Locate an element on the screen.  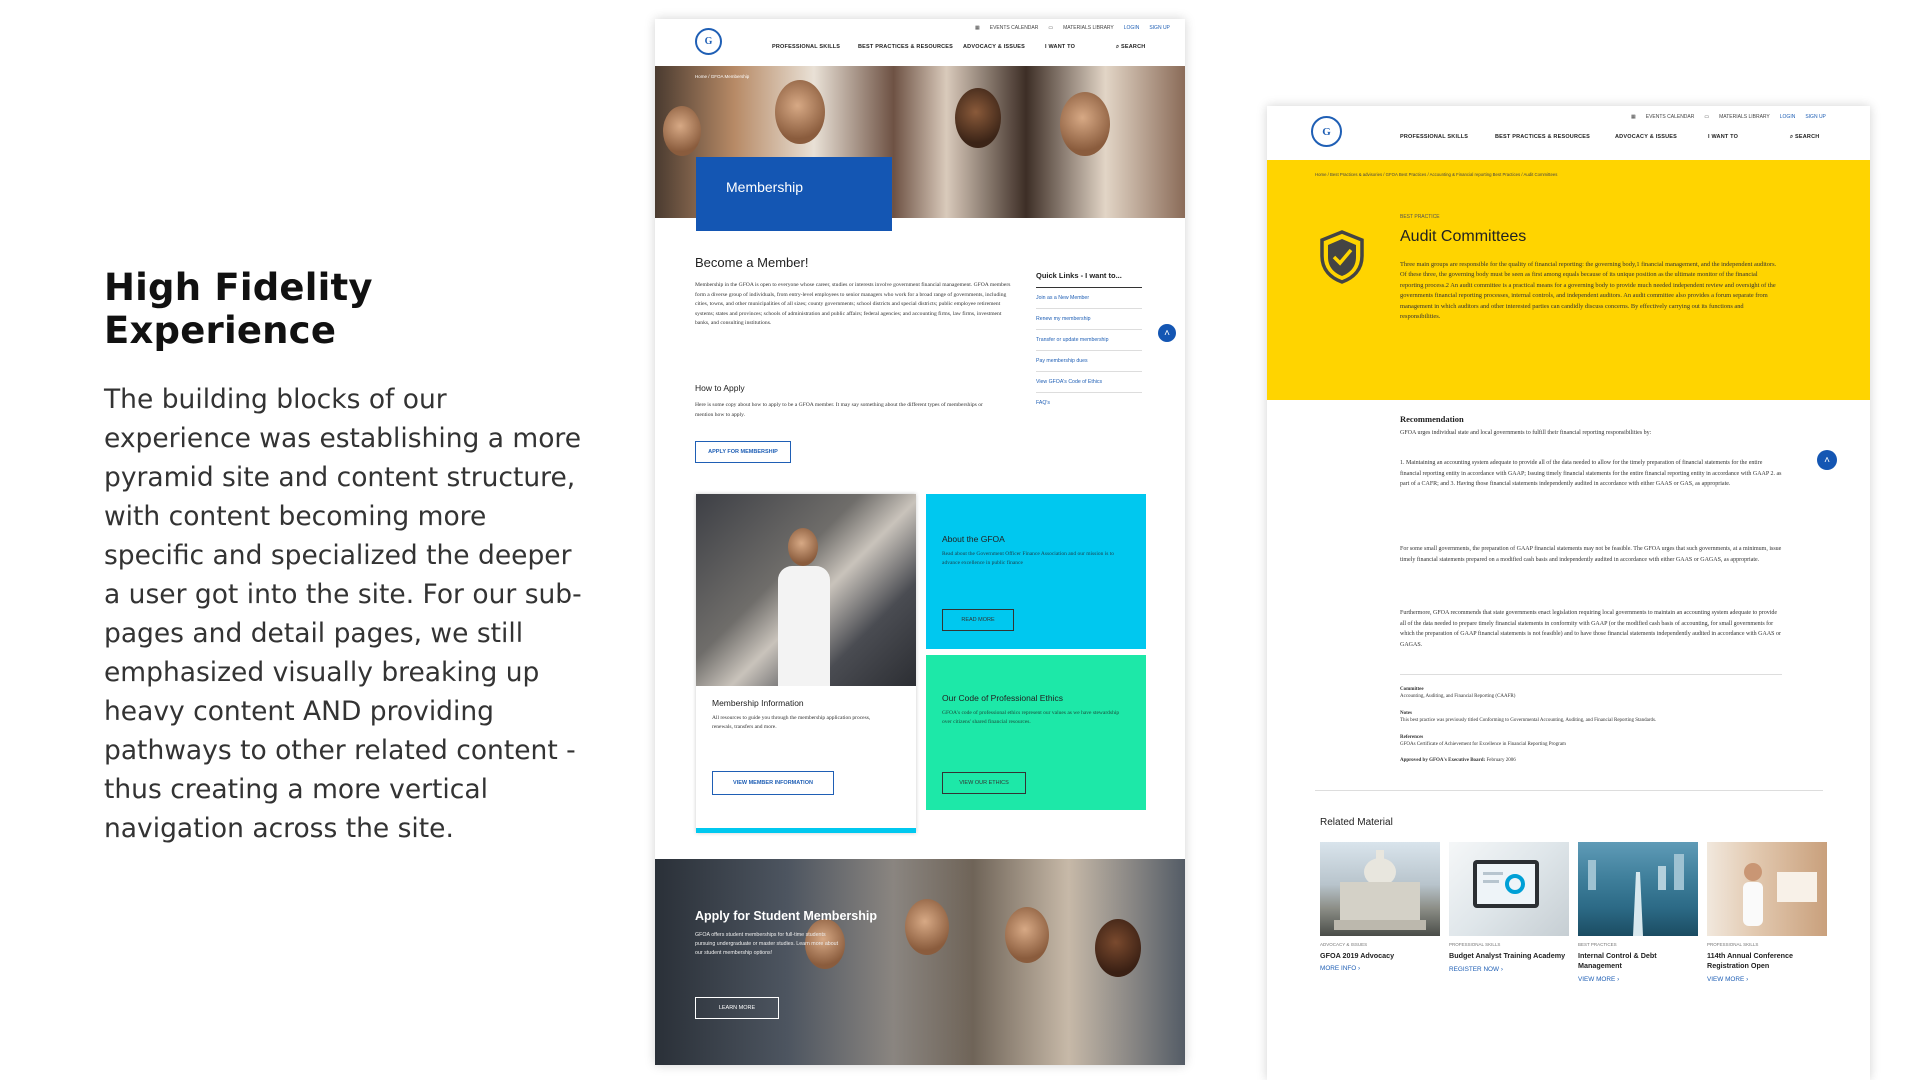
references-label: References is located at coordinates (1412, 737).